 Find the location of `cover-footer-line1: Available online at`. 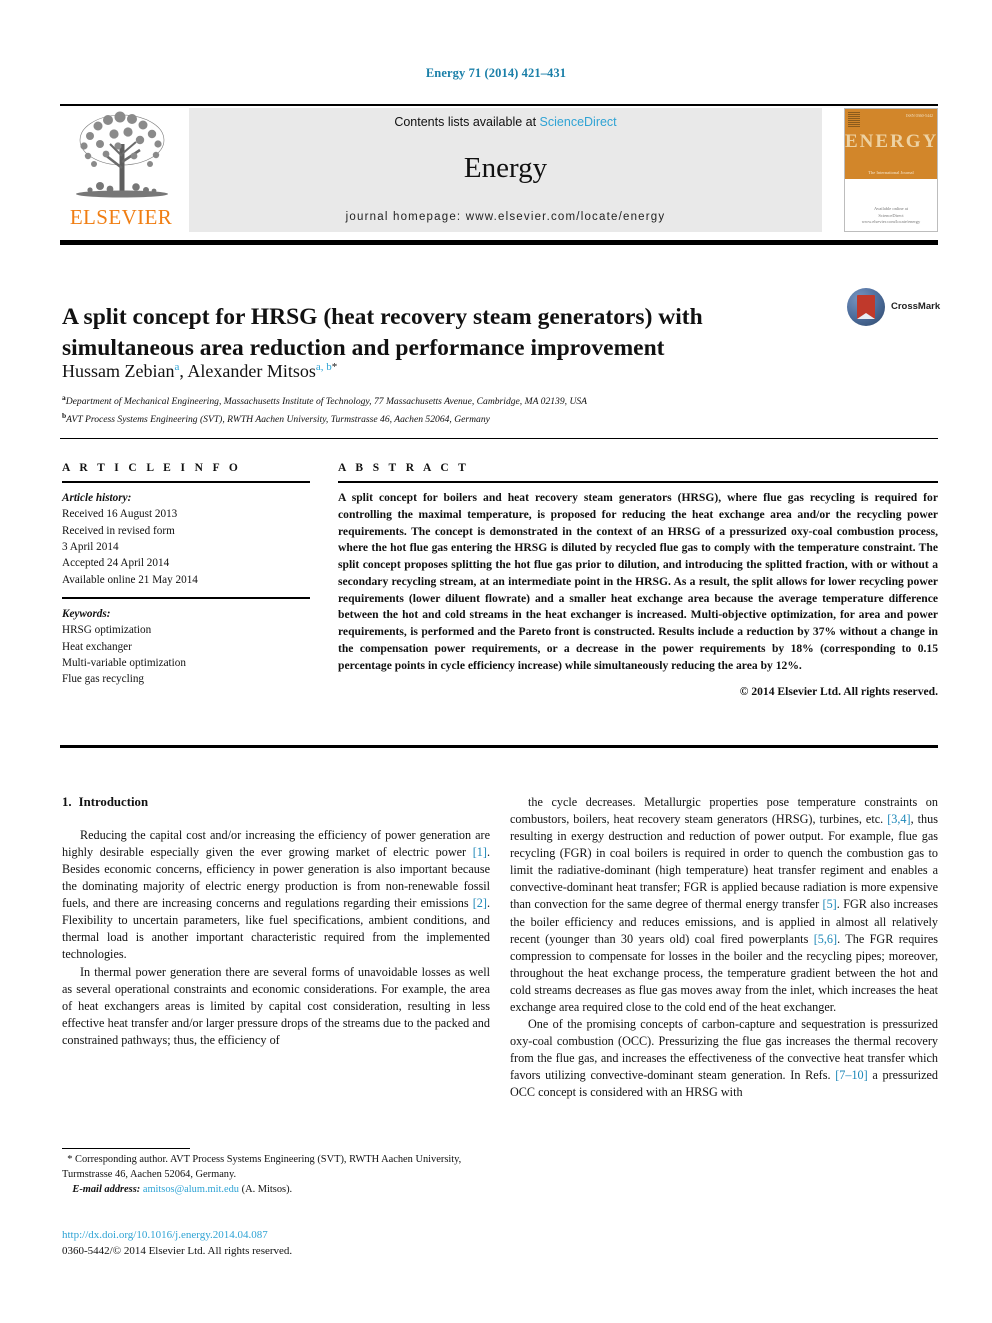

cover-footer-line1: Available online at is located at coordinates (891, 208).